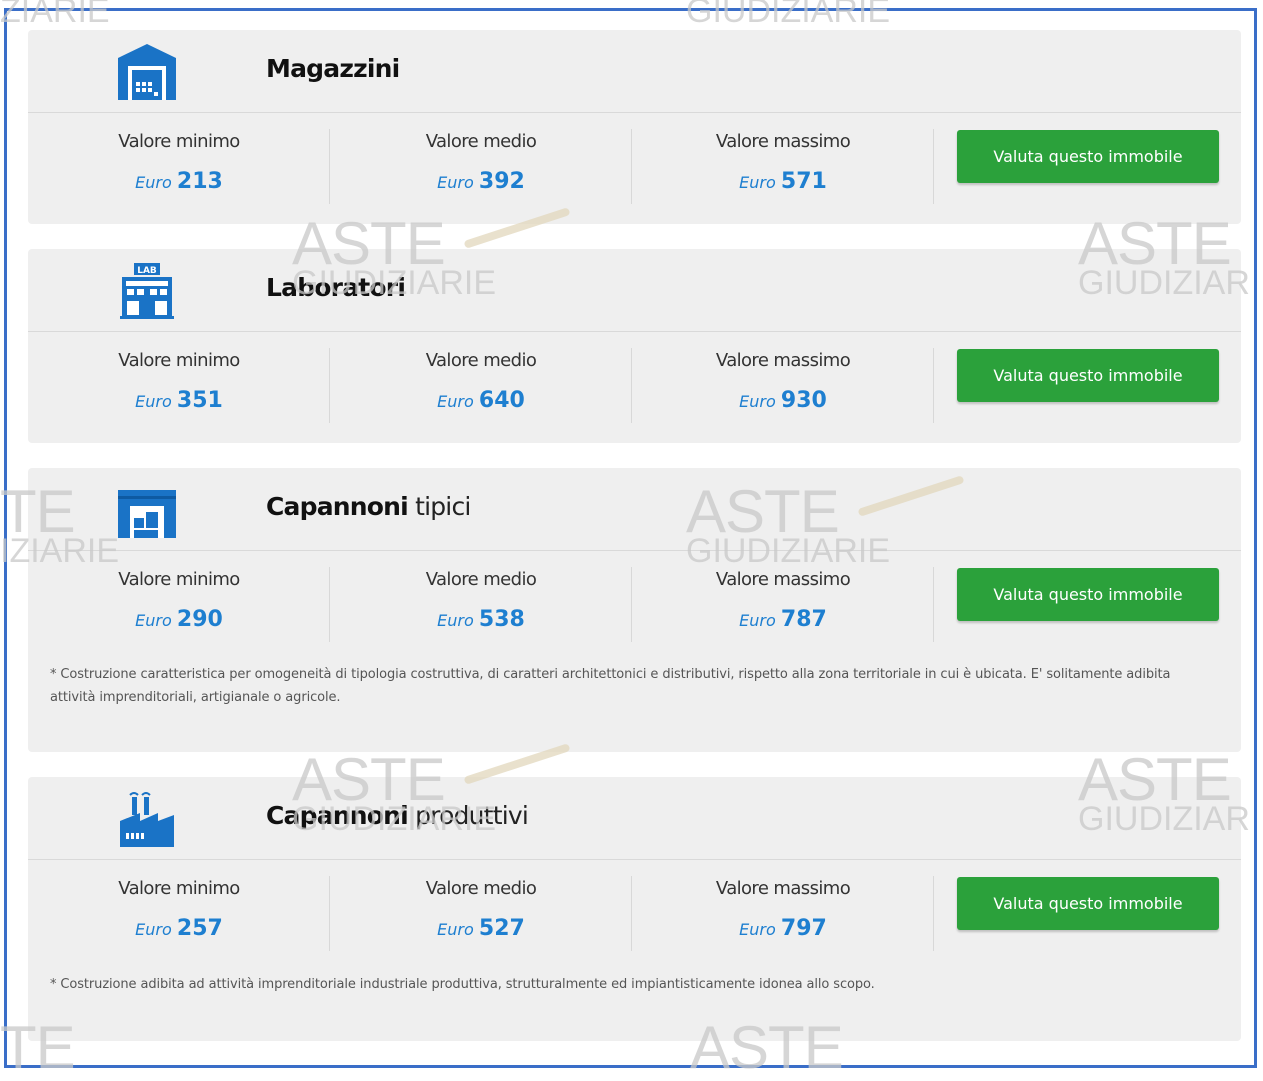  What do you see at coordinates (333, 68) in the screenshot?
I see `card-title: Magazzini` at bounding box center [333, 68].